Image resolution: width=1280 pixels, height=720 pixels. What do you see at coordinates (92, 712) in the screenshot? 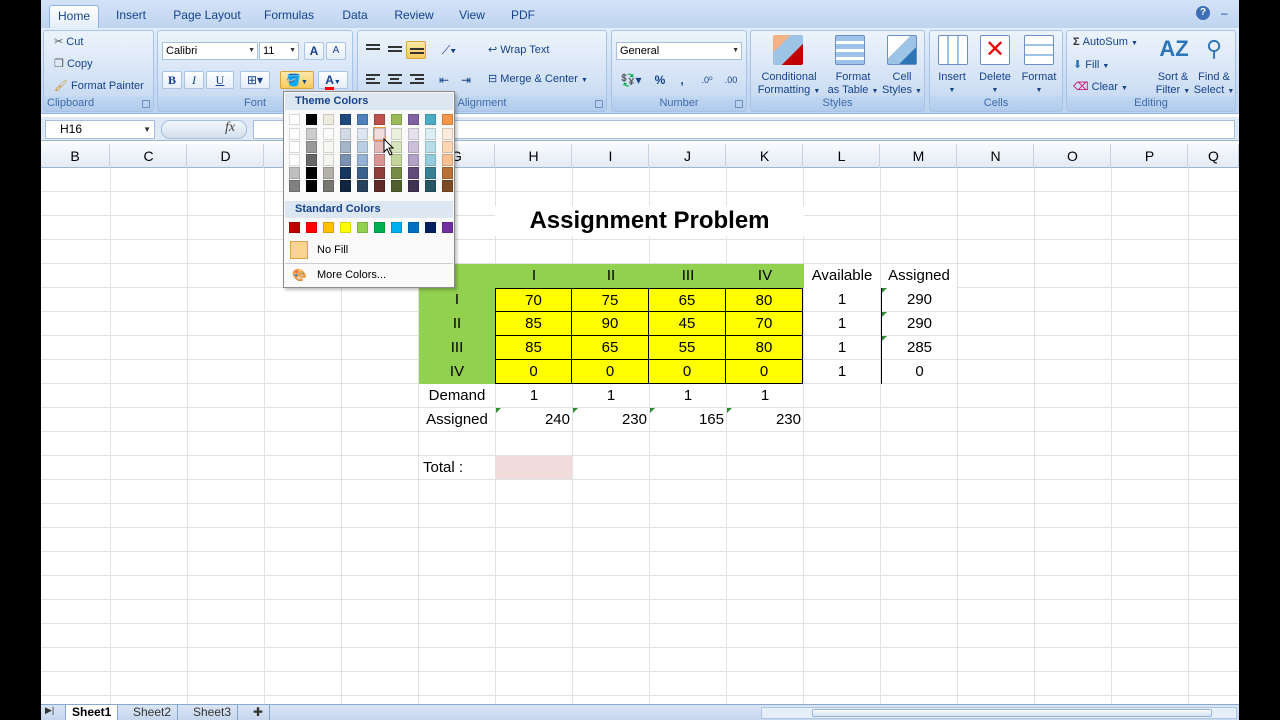
I see `sheet-tab-1: Sheet1` at bounding box center [92, 712].